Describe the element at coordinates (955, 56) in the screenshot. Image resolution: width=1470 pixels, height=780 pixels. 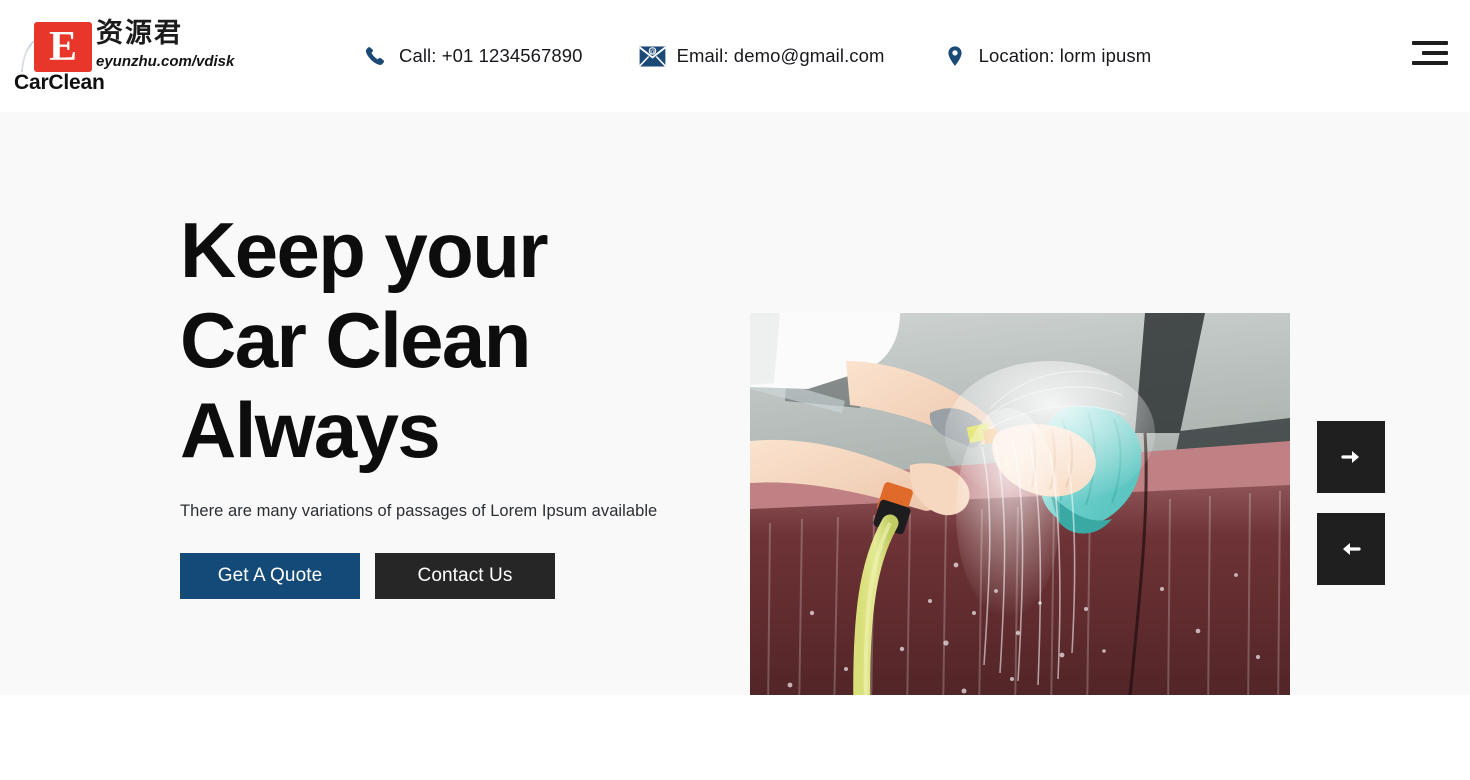
I see `map-pin-icon` at that location.